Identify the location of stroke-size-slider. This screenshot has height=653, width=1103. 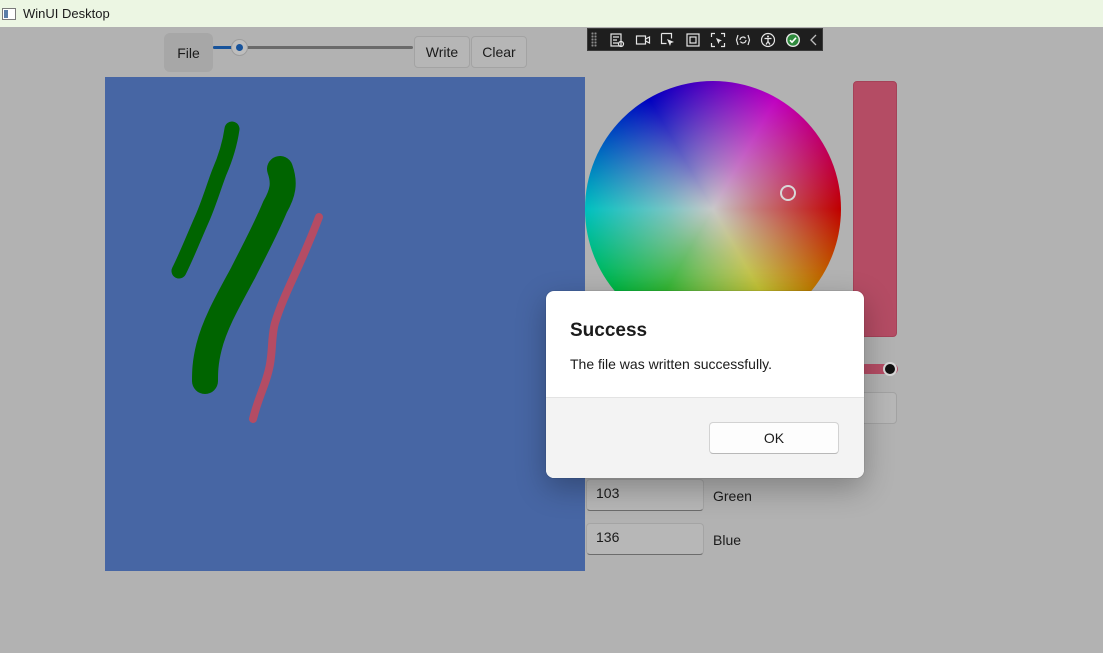
(313, 48).